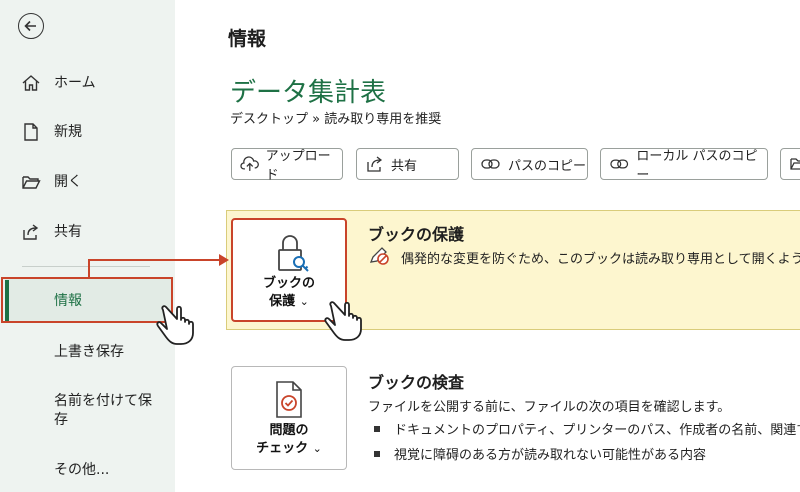 Image resolution: width=800 pixels, height=492 pixels. Describe the element at coordinates (31, 83) in the screenshot. I see `home-icon` at that location.